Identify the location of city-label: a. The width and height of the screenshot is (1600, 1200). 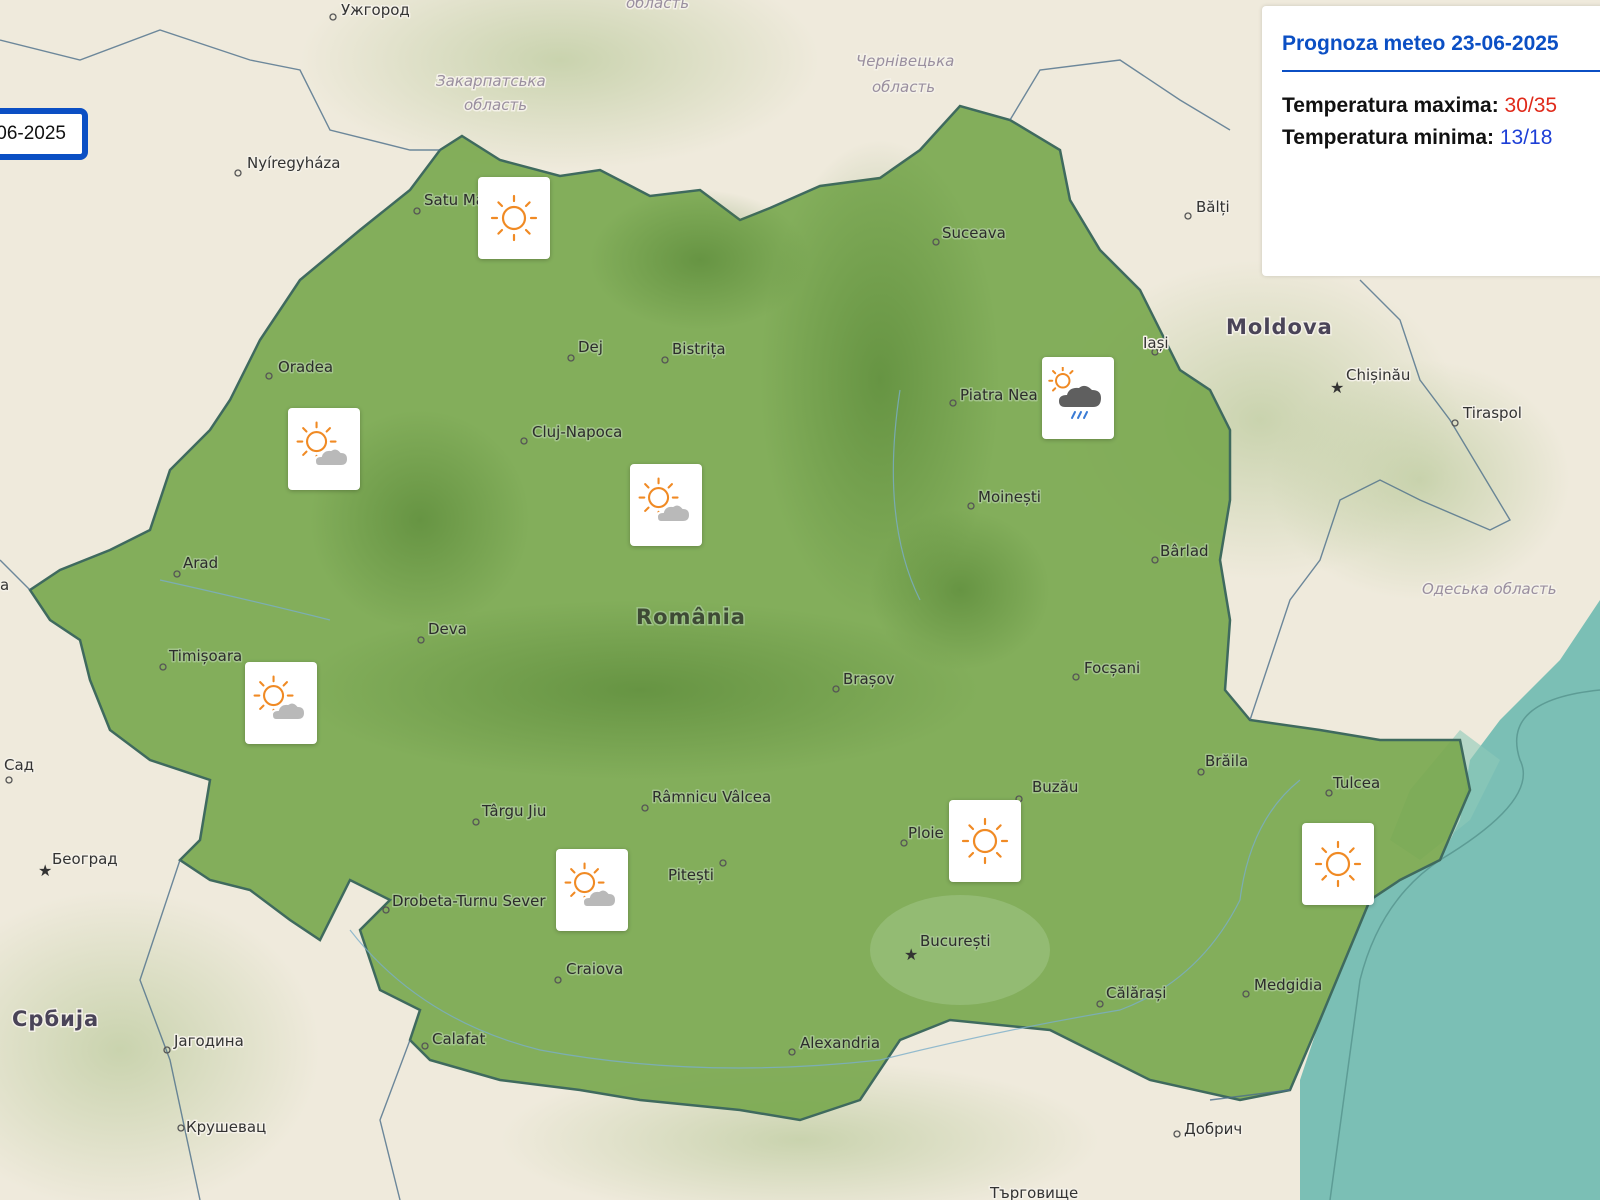
(4, 585).